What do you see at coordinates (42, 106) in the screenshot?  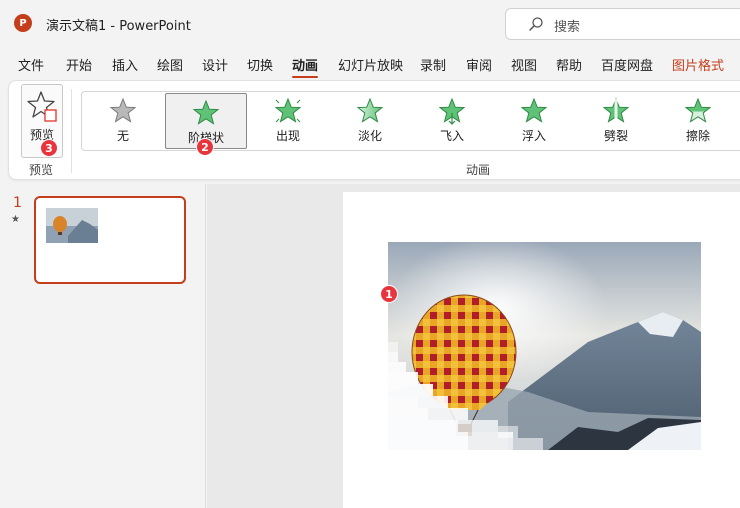 I see `preview-star-icon` at bounding box center [42, 106].